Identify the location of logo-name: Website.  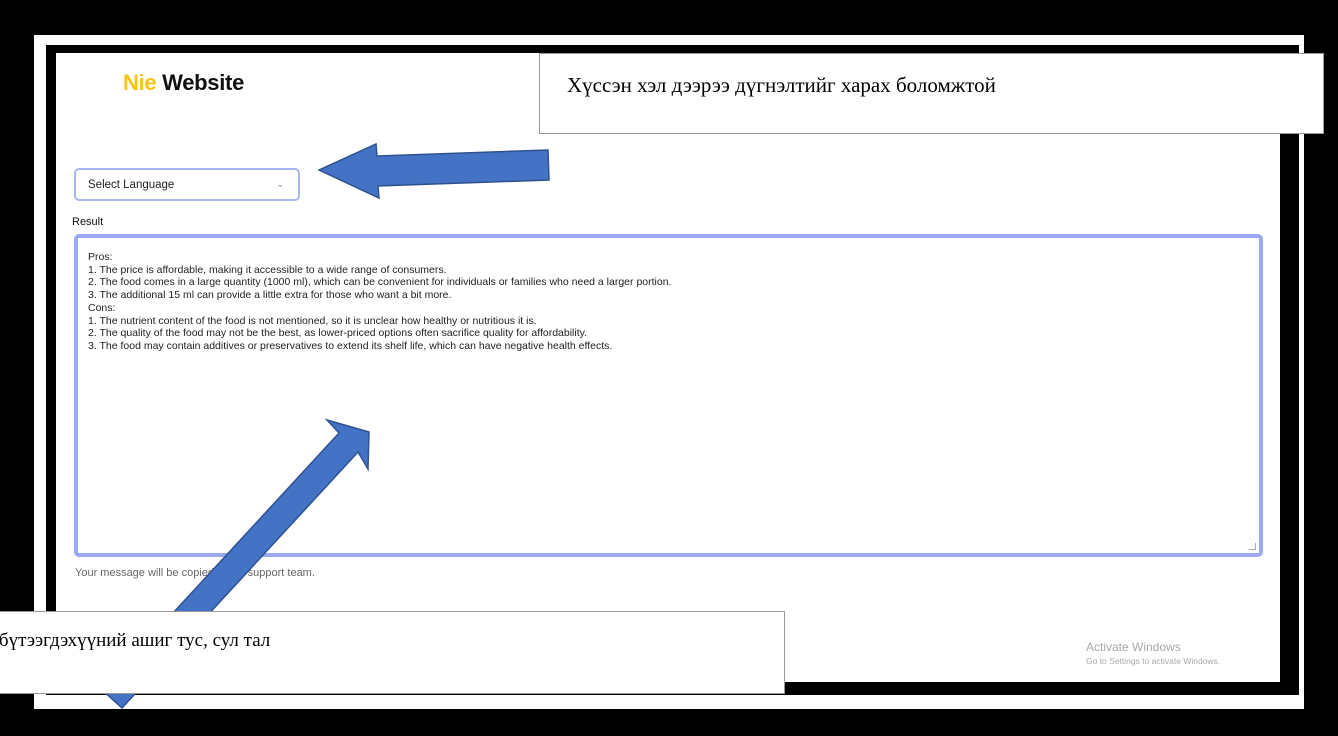
(200, 82).